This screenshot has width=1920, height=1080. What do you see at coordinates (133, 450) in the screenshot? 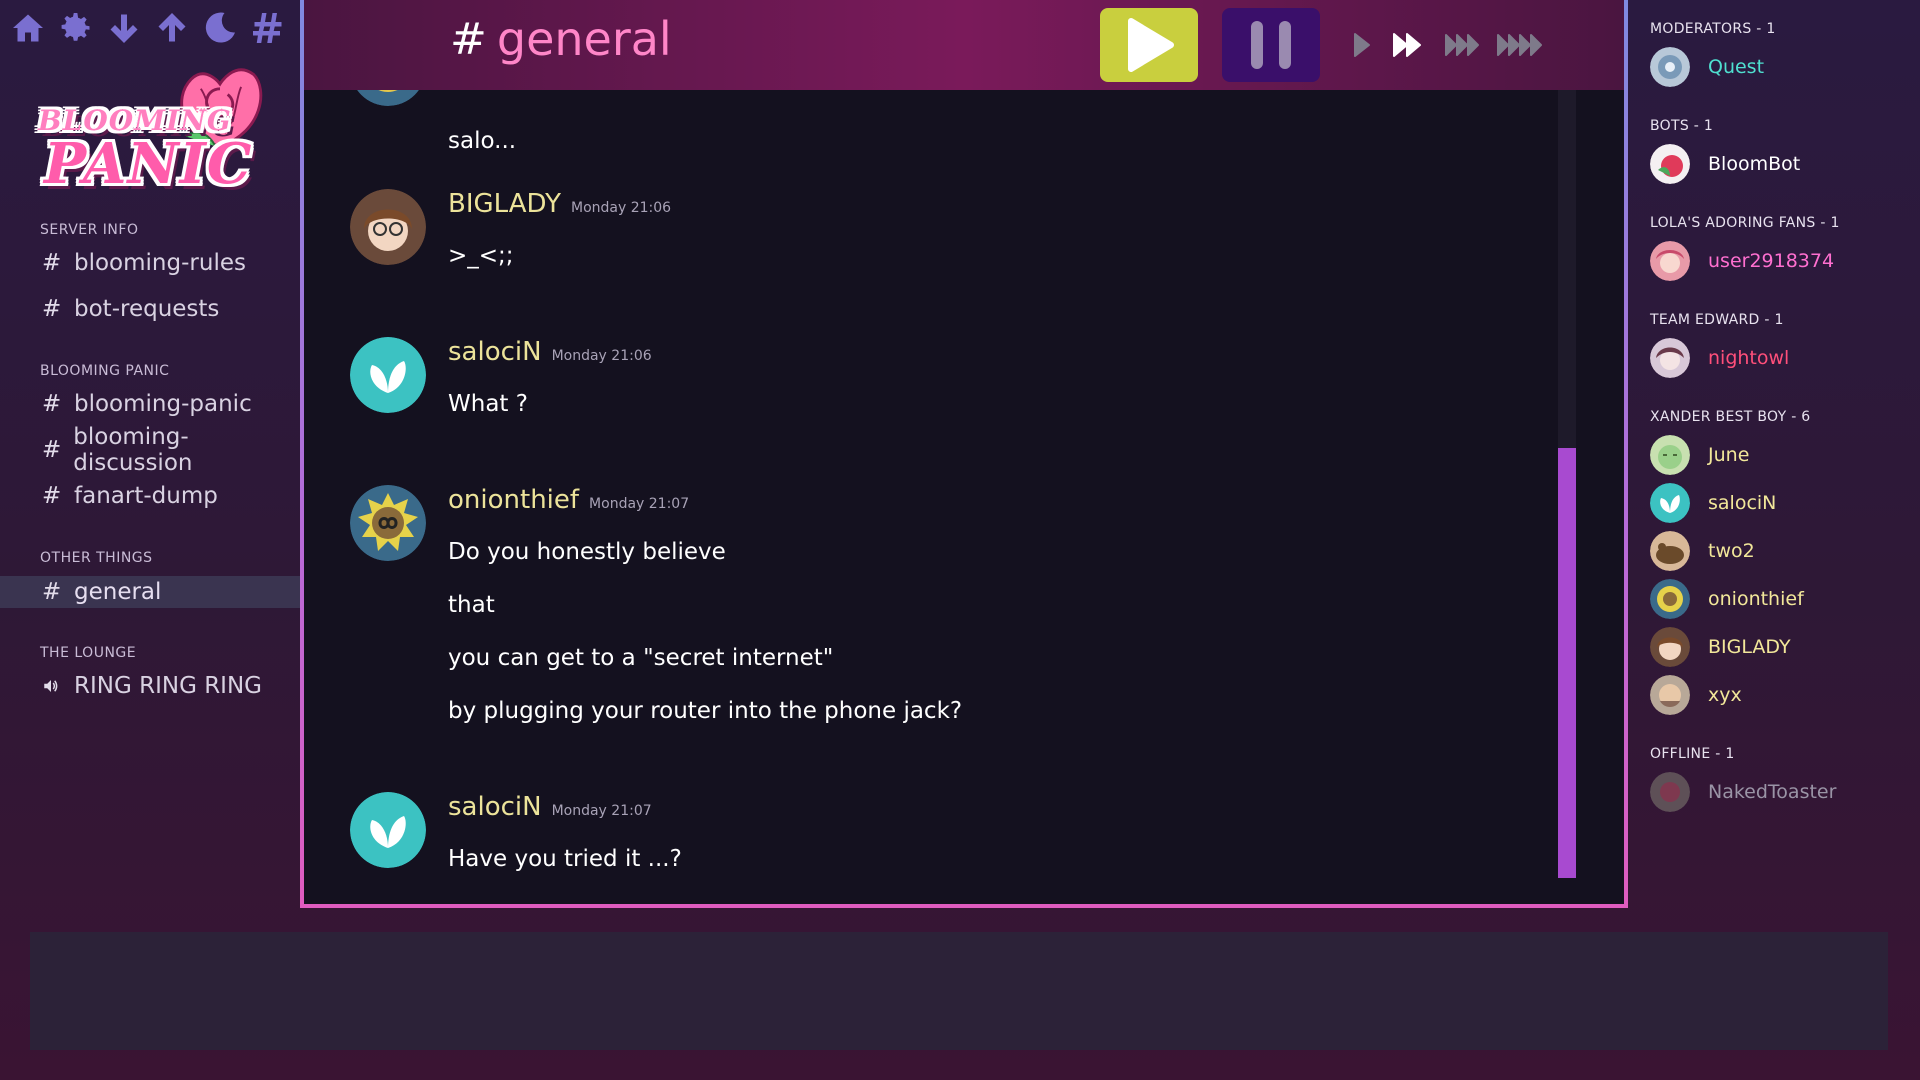
I see `channel-label: blooming-discussion` at bounding box center [133, 450].